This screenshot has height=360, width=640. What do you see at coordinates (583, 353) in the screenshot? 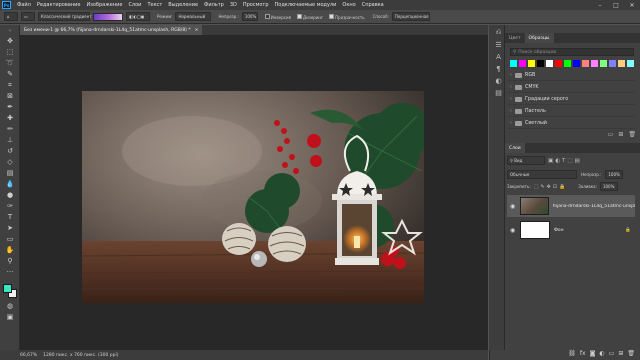
I see `layer-style-icon: fx` at bounding box center [583, 353].